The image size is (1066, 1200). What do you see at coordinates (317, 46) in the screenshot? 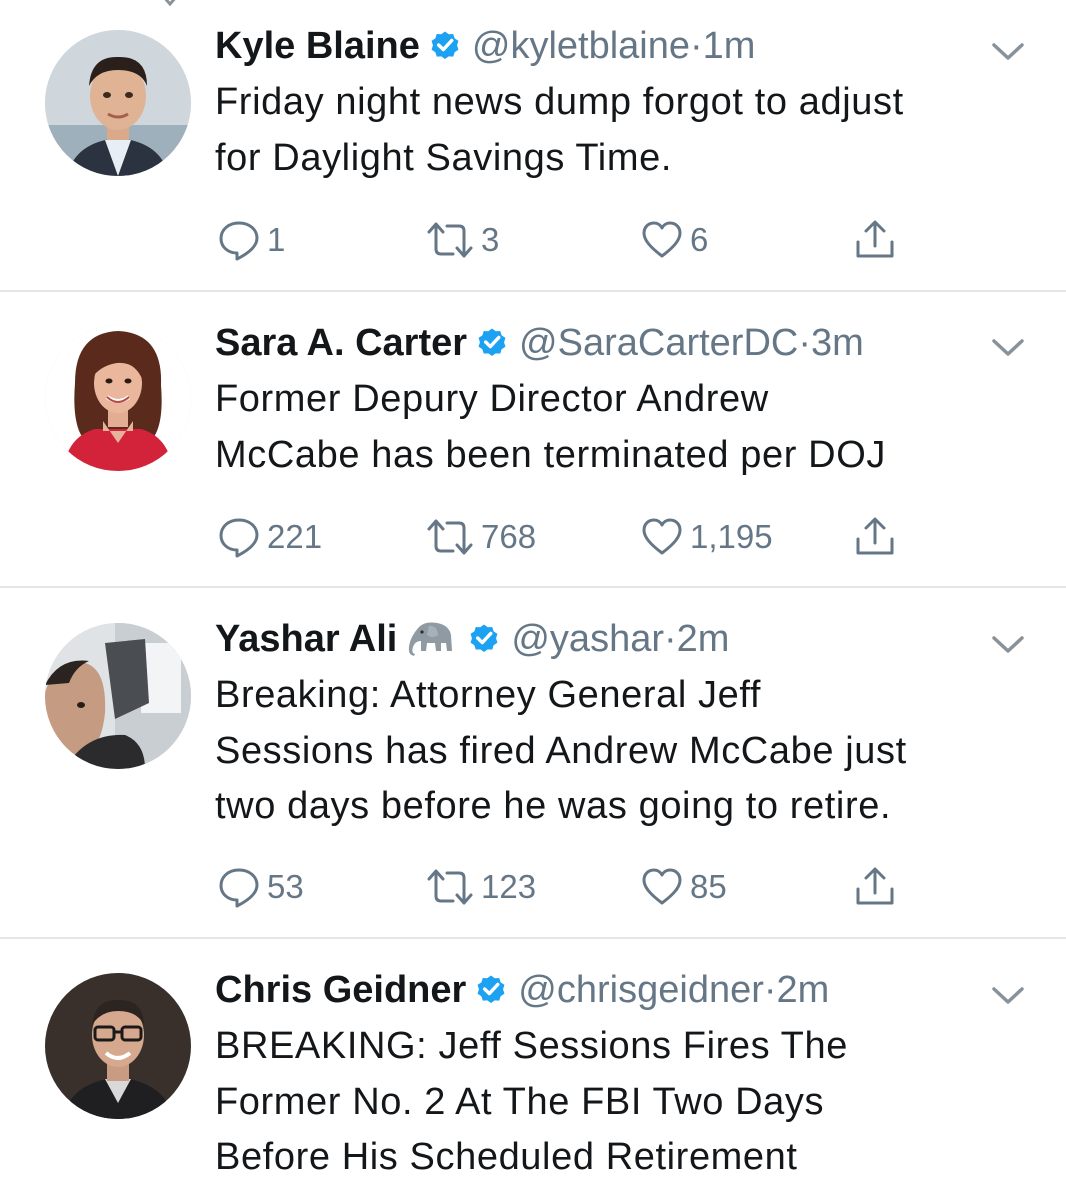
I see `display-name: Kyle Blaine` at bounding box center [317, 46].